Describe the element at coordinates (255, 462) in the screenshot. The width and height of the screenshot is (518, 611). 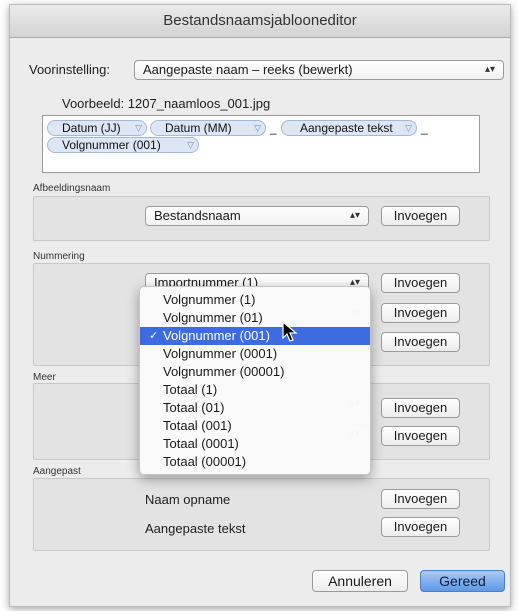
I see `menu-item: Totaal (00001)` at that location.